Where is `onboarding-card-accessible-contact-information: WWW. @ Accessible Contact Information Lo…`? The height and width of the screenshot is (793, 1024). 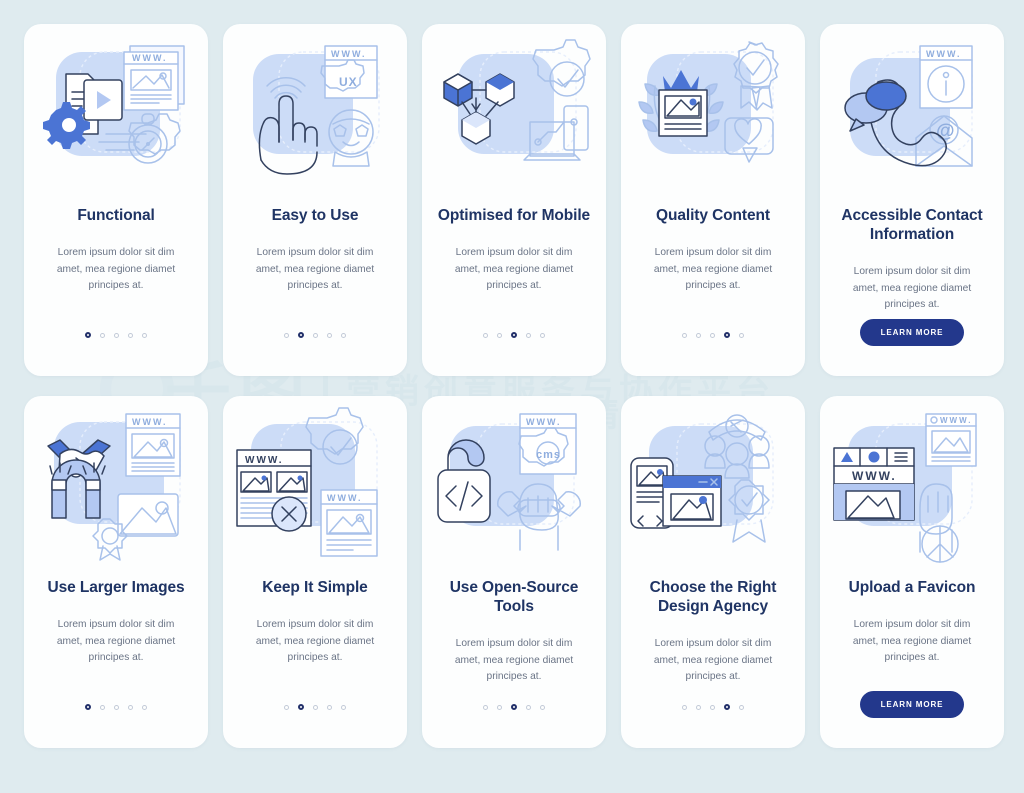 onboarding-card-accessible-contact-information: WWW. @ Accessible Contact Information Lo… is located at coordinates (912, 200).